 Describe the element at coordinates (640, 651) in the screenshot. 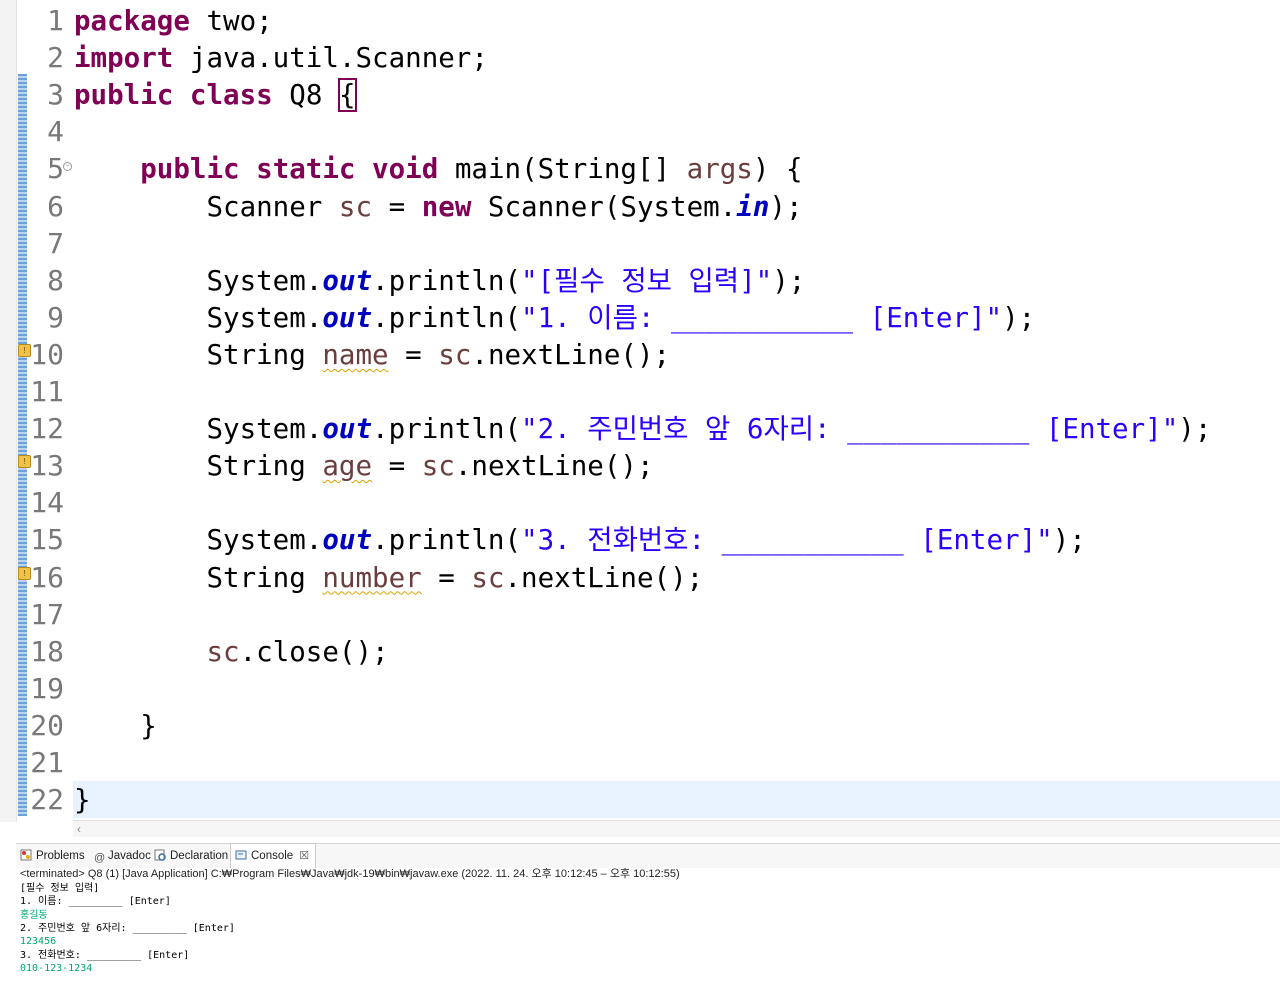

I see `code-line: 18 sc.close();` at that location.